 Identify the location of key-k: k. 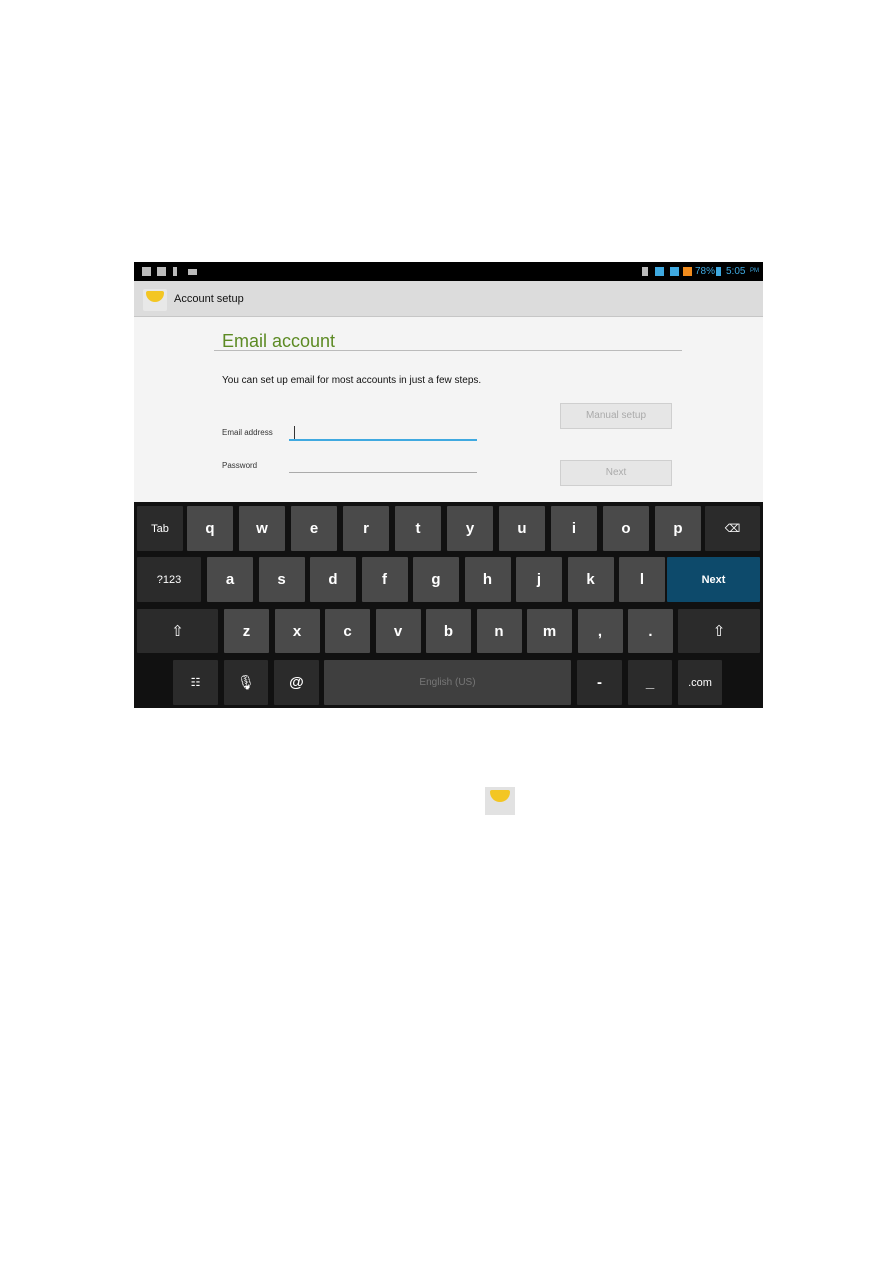
(590, 579).